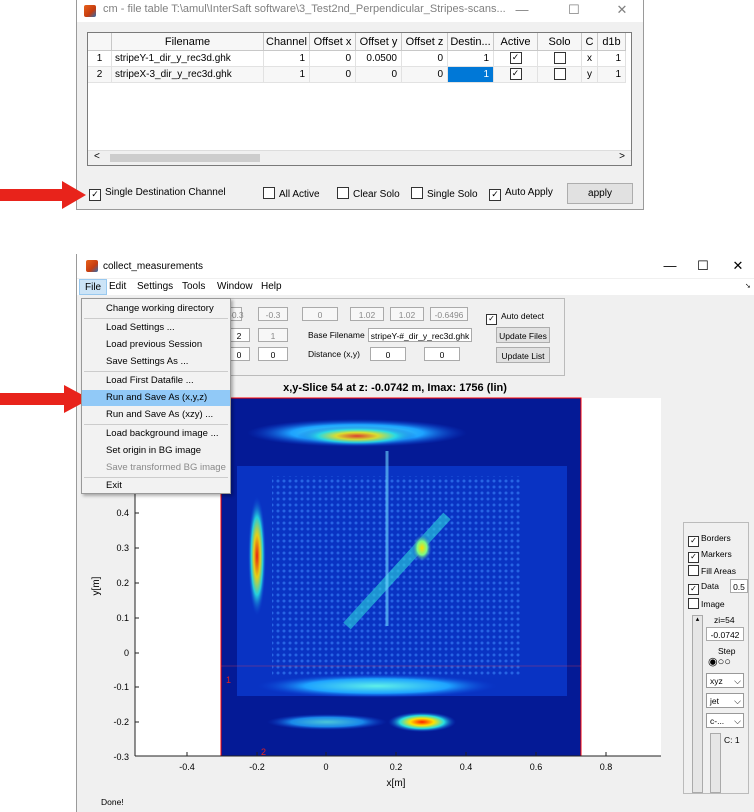 The image size is (754, 812). Describe the element at coordinates (590, 75) in the screenshot. I see `c-cell: y` at that location.